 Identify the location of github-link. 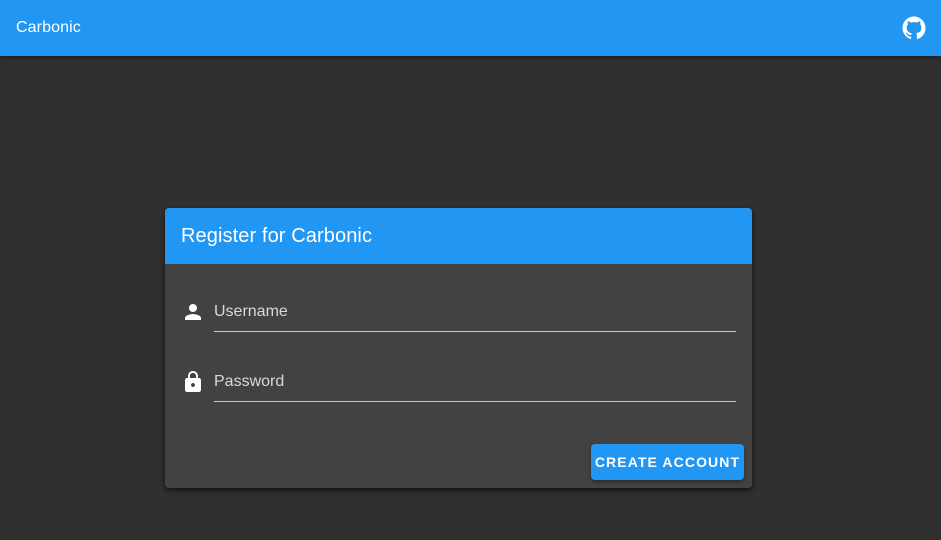
(914, 28).